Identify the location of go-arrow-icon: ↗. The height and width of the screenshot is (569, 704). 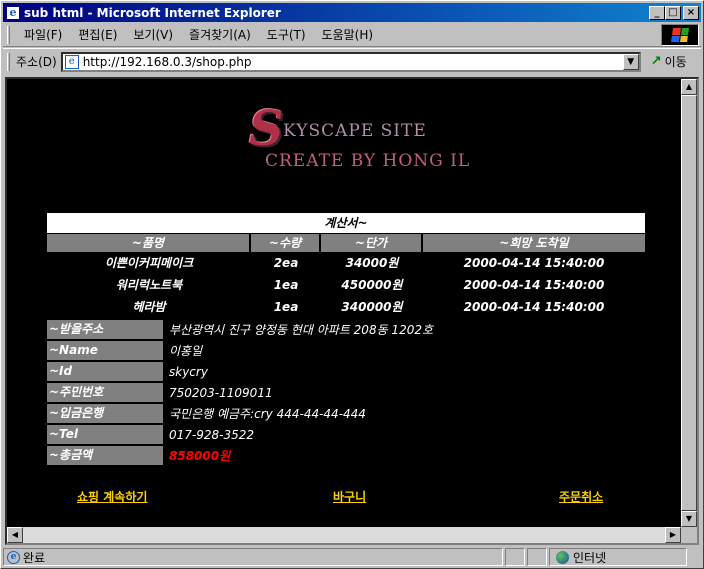
(656, 61).